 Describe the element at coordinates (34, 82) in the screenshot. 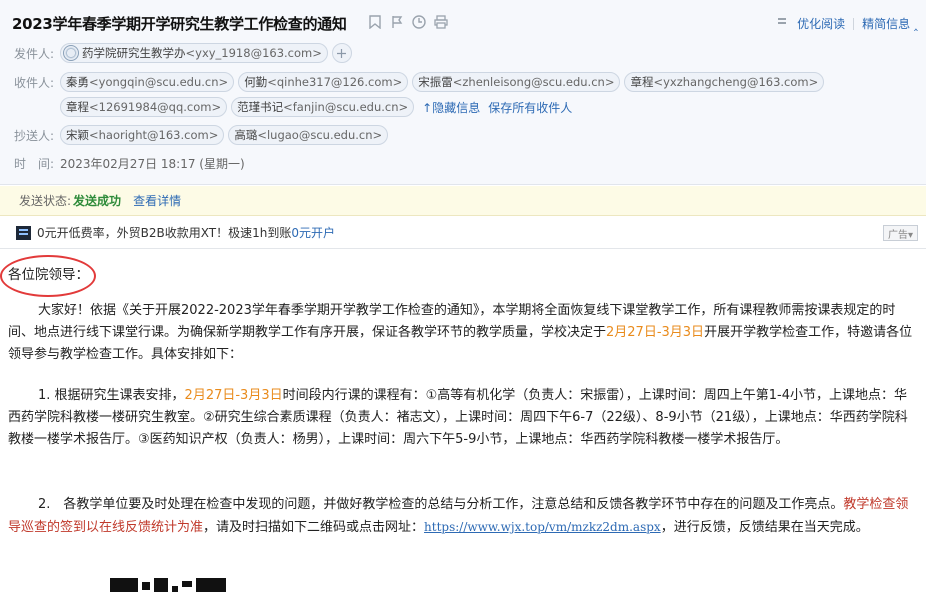

I see `to-label: 收件人:` at that location.